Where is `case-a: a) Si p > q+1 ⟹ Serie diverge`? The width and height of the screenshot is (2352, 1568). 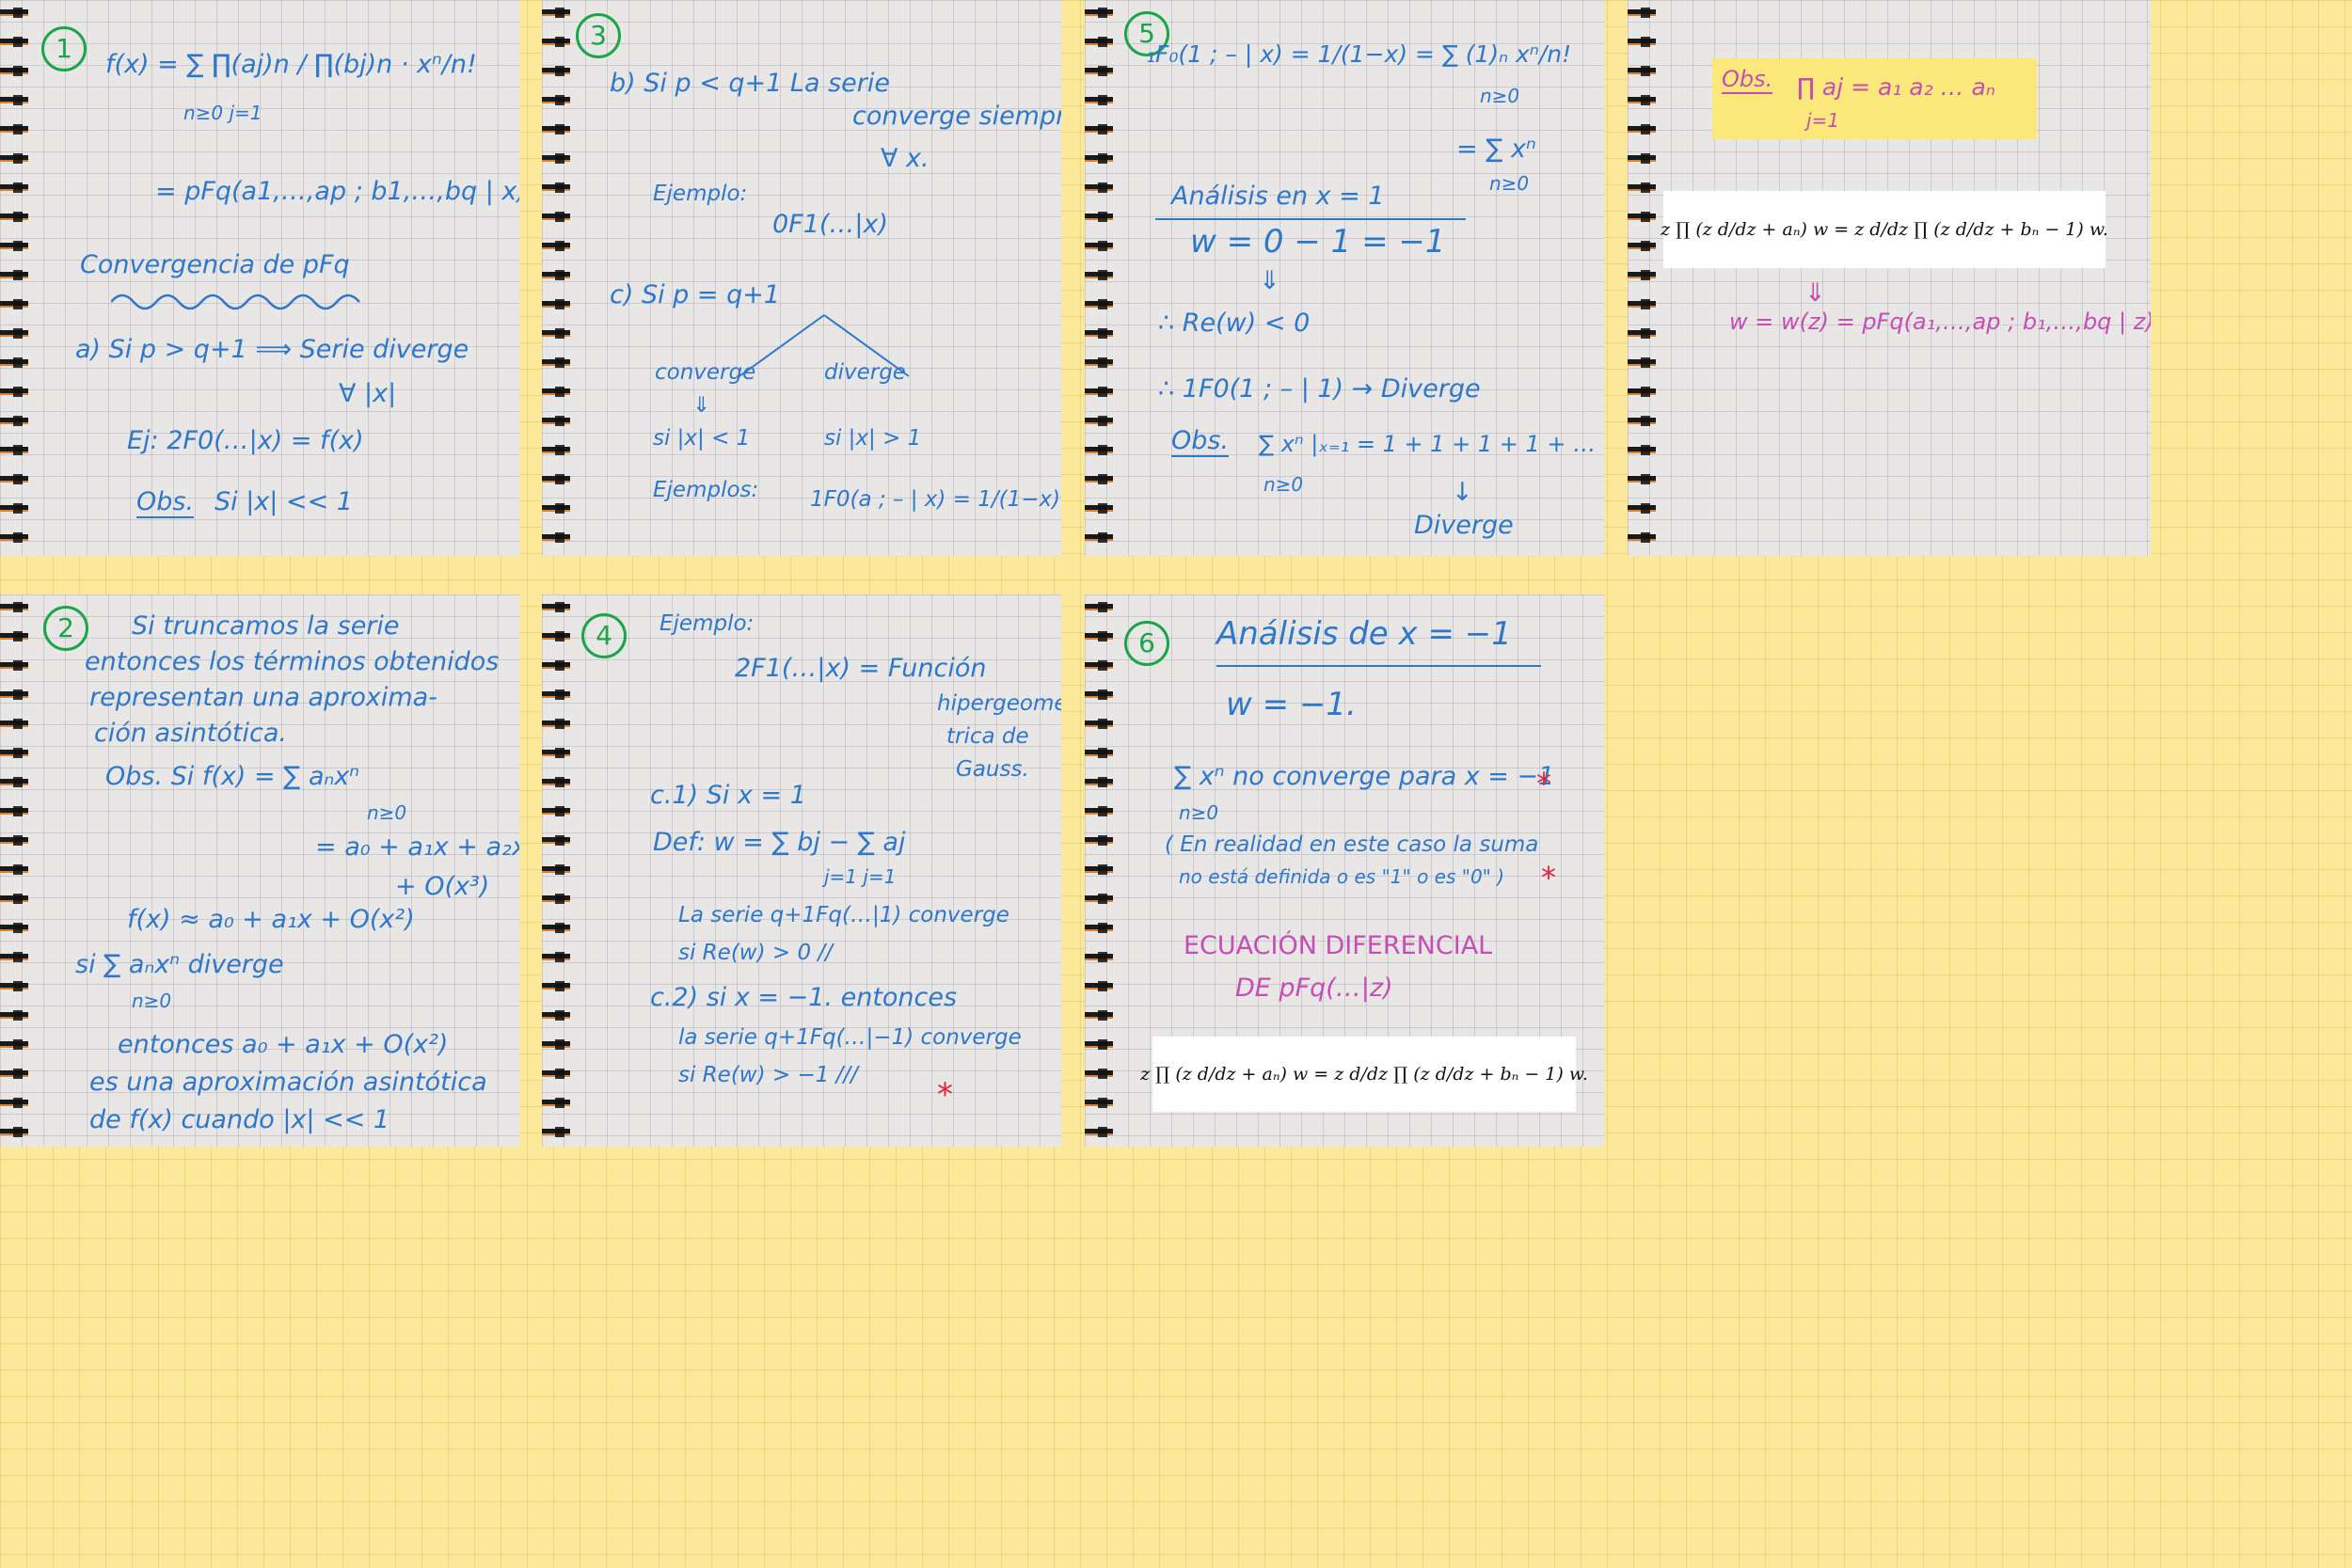
case-a: a) Si p > q+1 ⟹ Serie diverge is located at coordinates (272, 350).